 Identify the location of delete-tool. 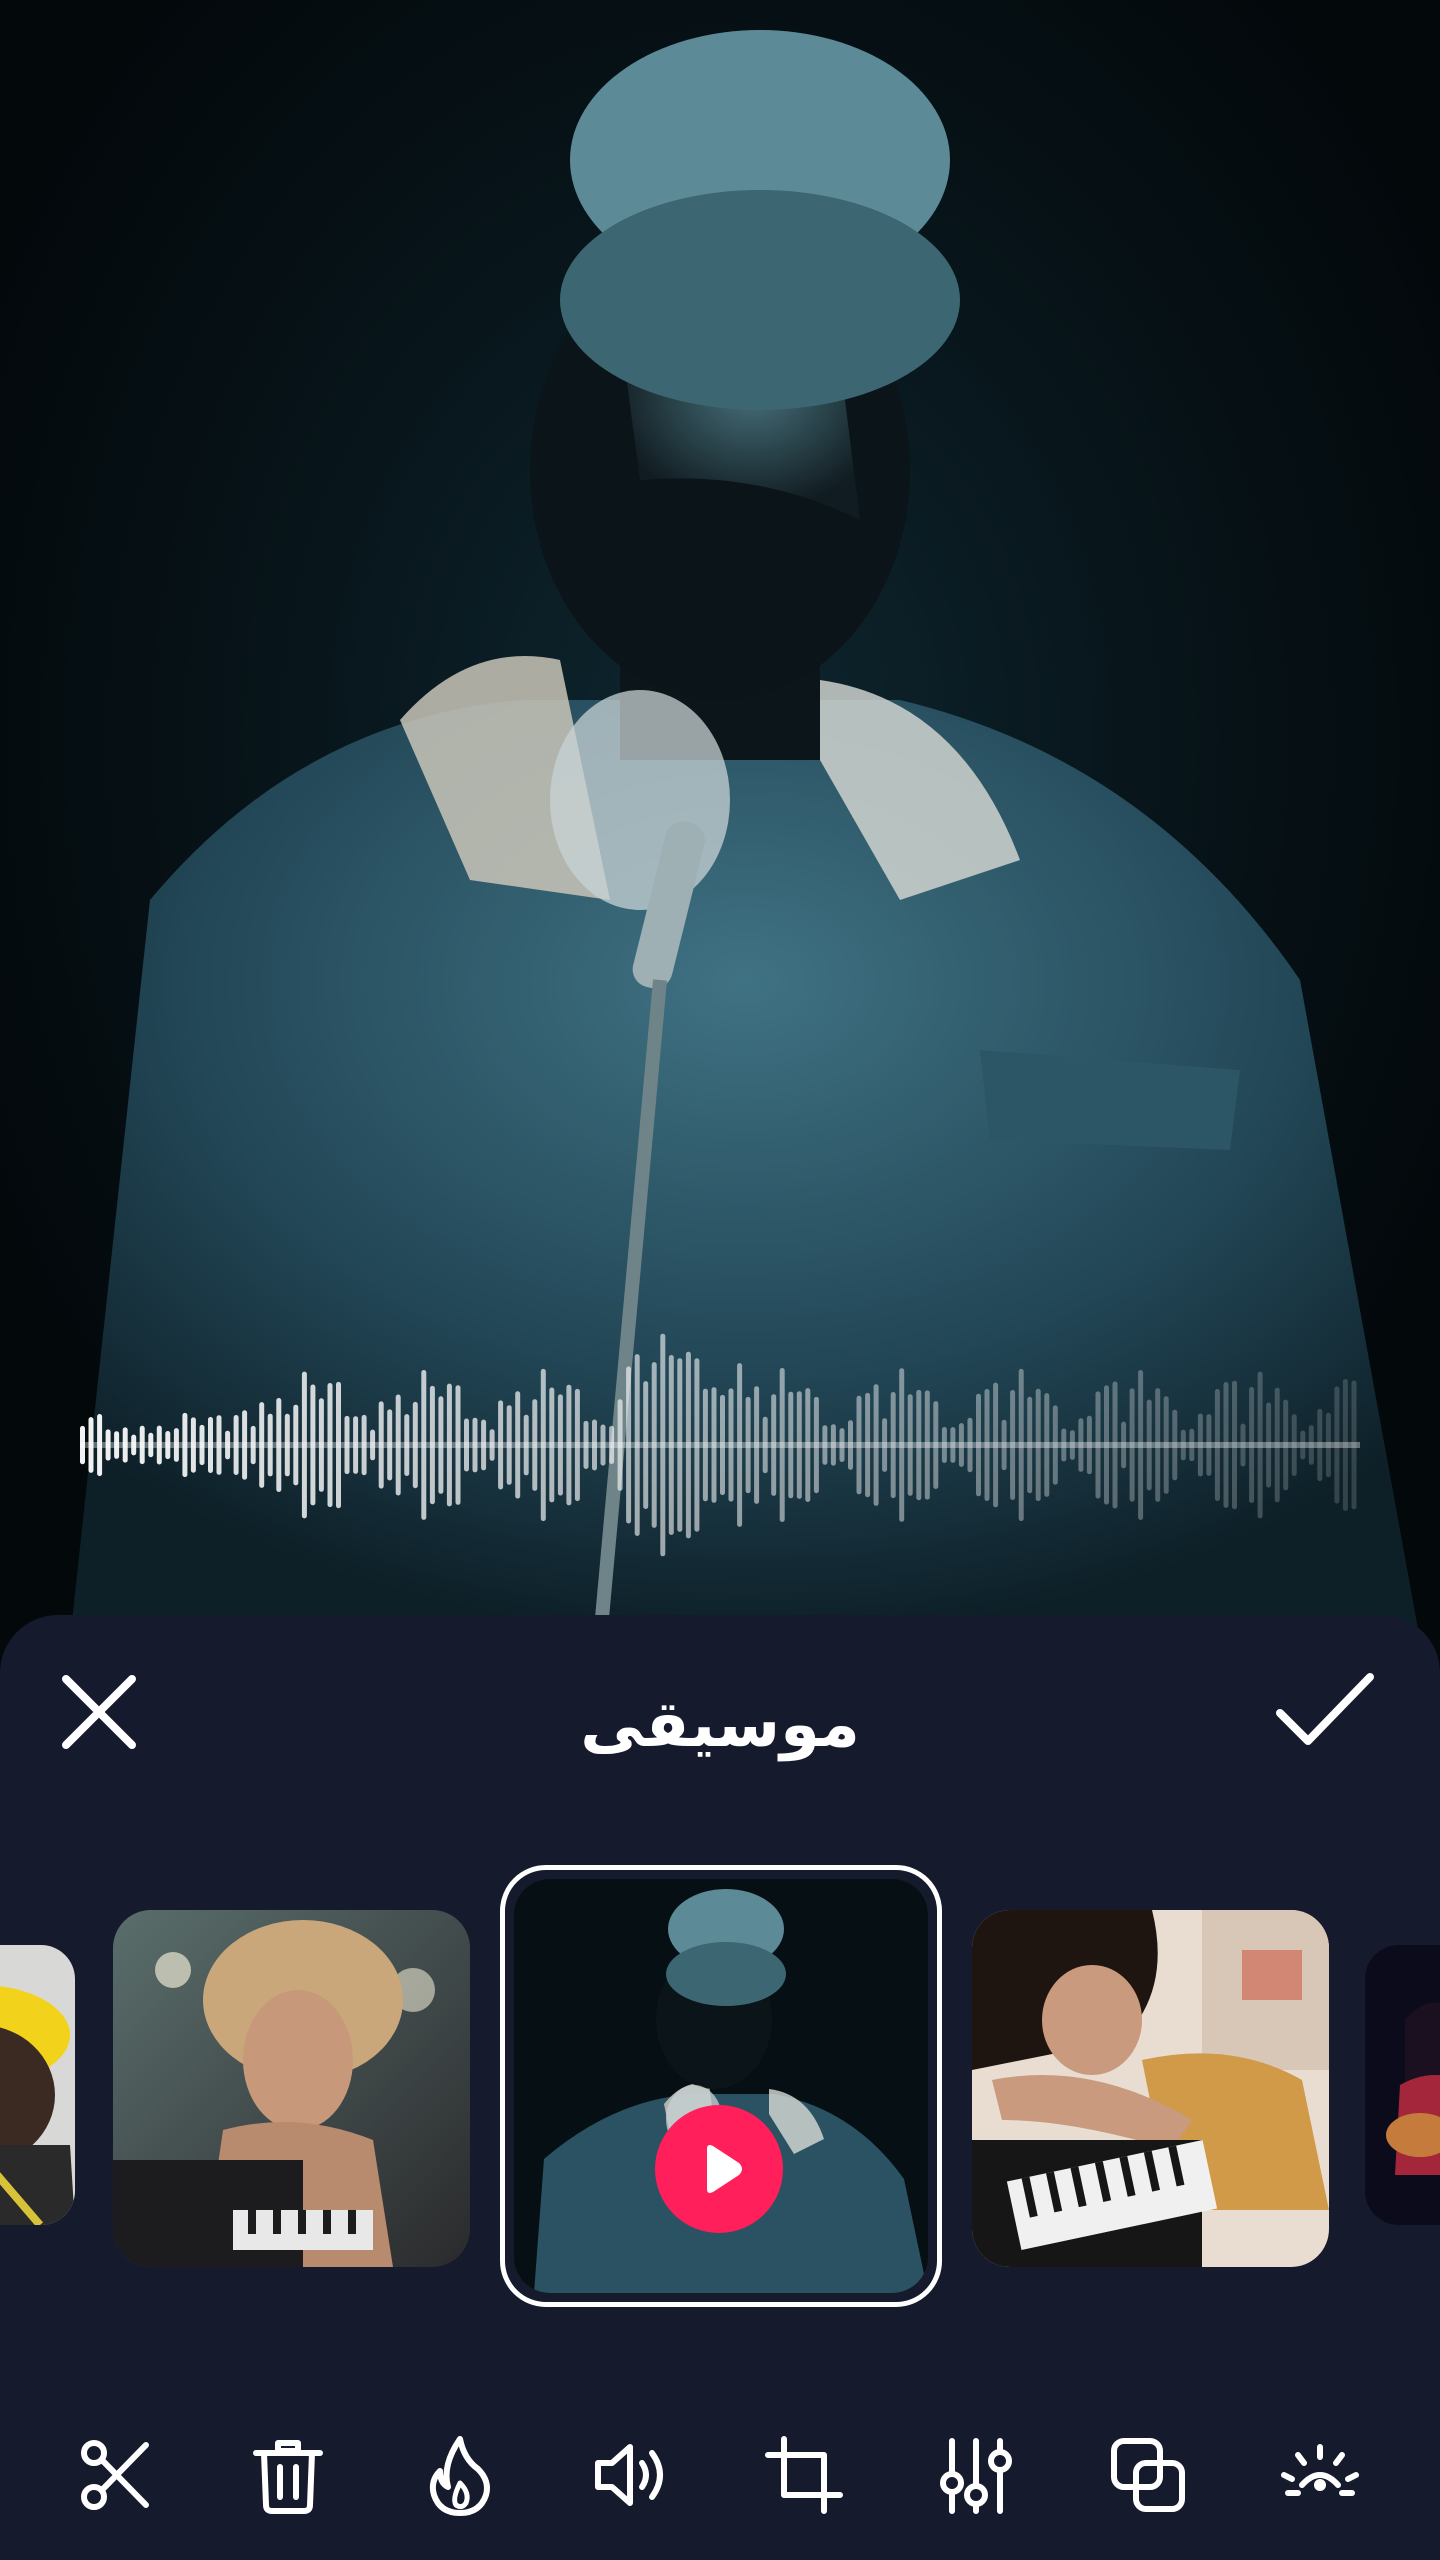
(288, 2475).